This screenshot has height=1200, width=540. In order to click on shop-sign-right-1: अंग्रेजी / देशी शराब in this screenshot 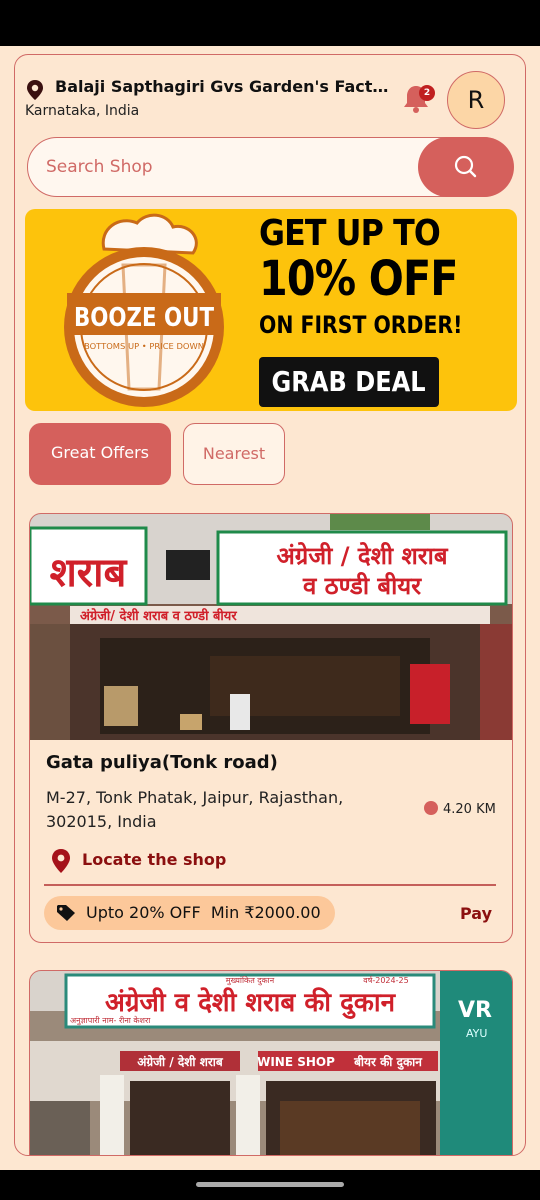, I will do `click(362, 556)`.